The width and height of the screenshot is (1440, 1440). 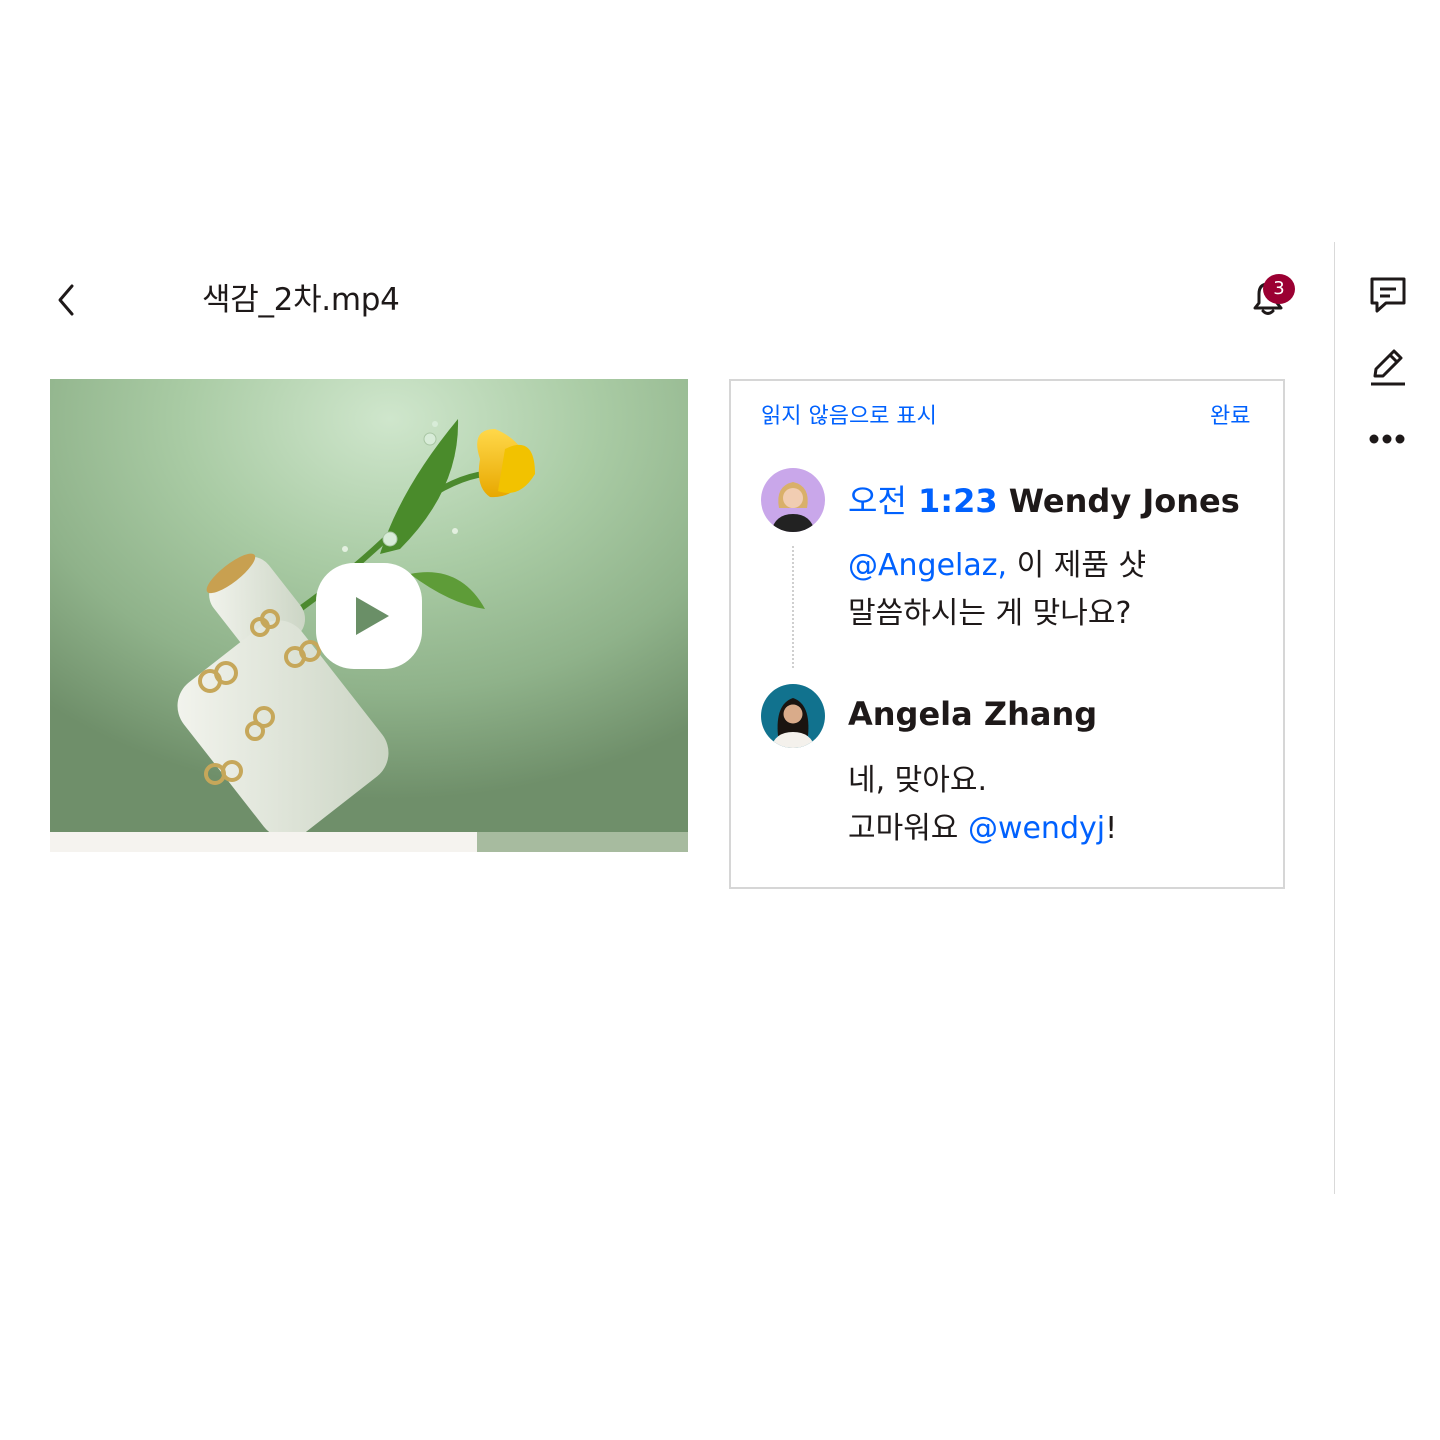 I want to click on resolve-done-link: 완료, so click(x=1230, y=417).